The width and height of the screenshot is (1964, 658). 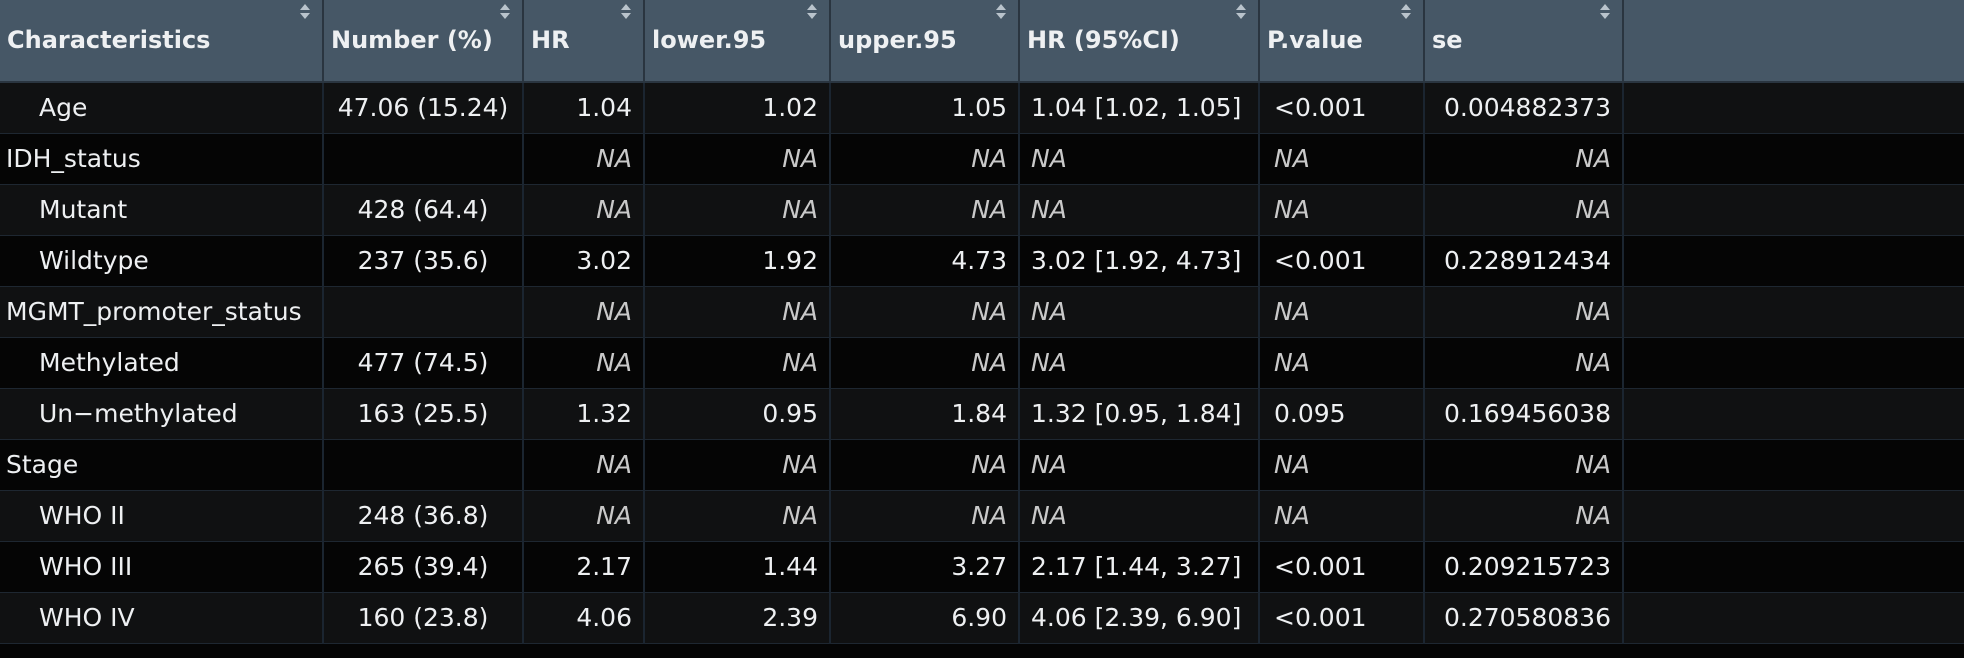 What do you see at coordinates (982, 159) in the screenshot?
I see `table-row: IDH_status NA NA NA NA NA NA` at bounding box center [982, 159].